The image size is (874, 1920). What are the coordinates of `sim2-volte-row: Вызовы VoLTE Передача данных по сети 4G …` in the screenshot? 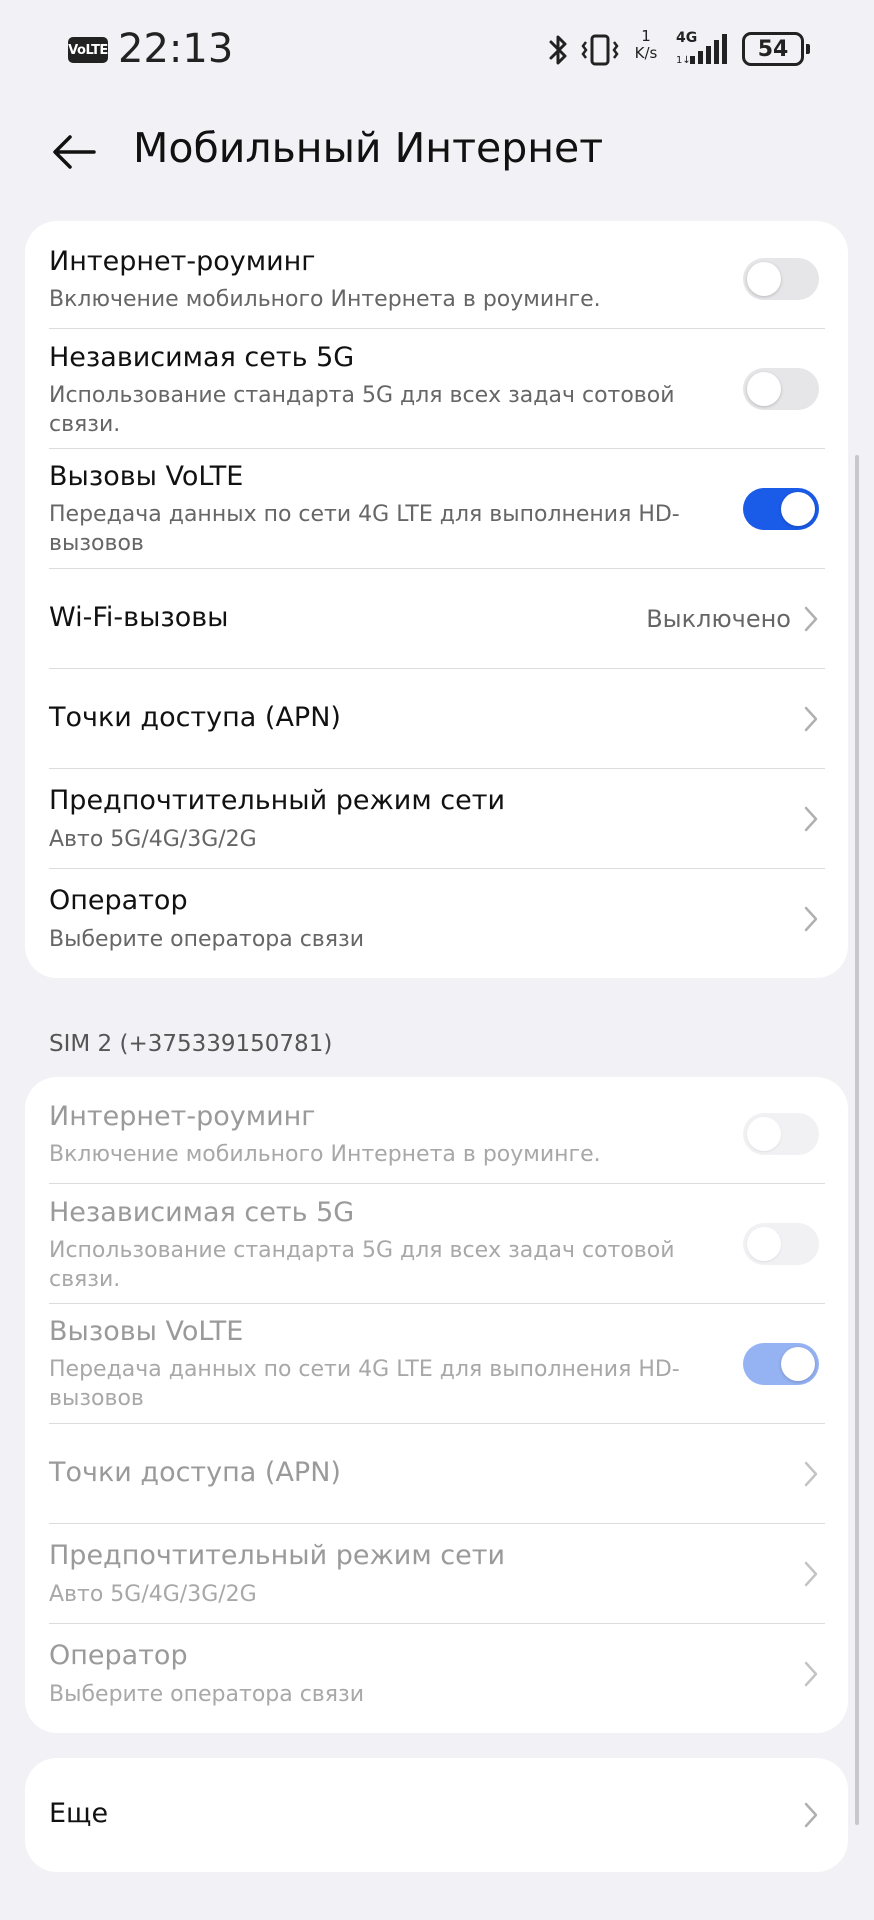 It's located at (437, 1364).